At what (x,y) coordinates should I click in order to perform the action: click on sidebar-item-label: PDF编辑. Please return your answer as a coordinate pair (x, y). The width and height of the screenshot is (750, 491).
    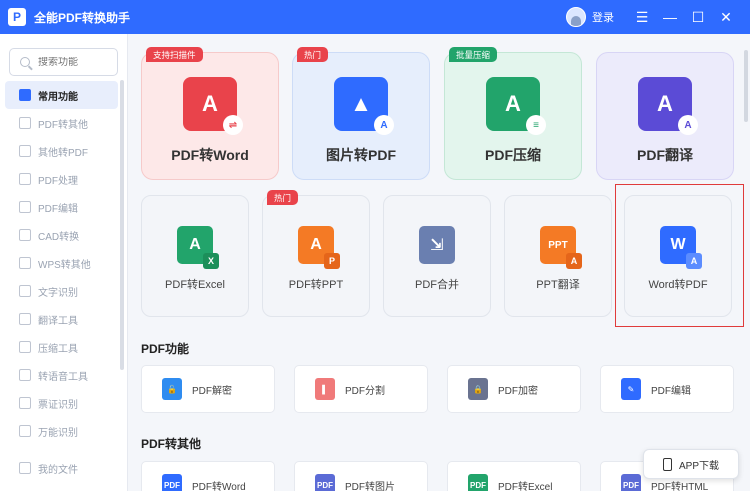
    Looking at the image, I should click on (58, 209).